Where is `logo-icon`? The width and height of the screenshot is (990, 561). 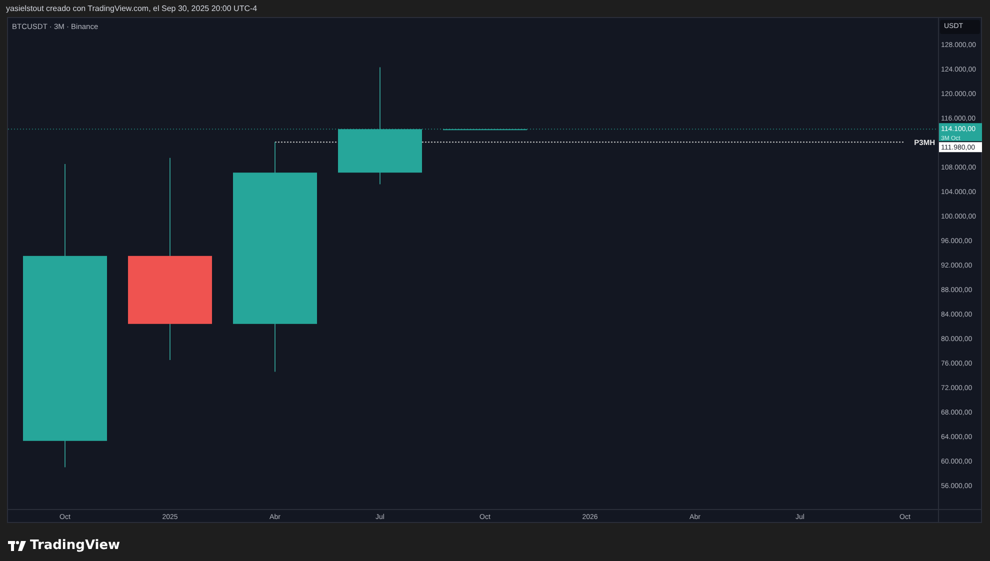
logo-icon is located at coordinates (17, 545).